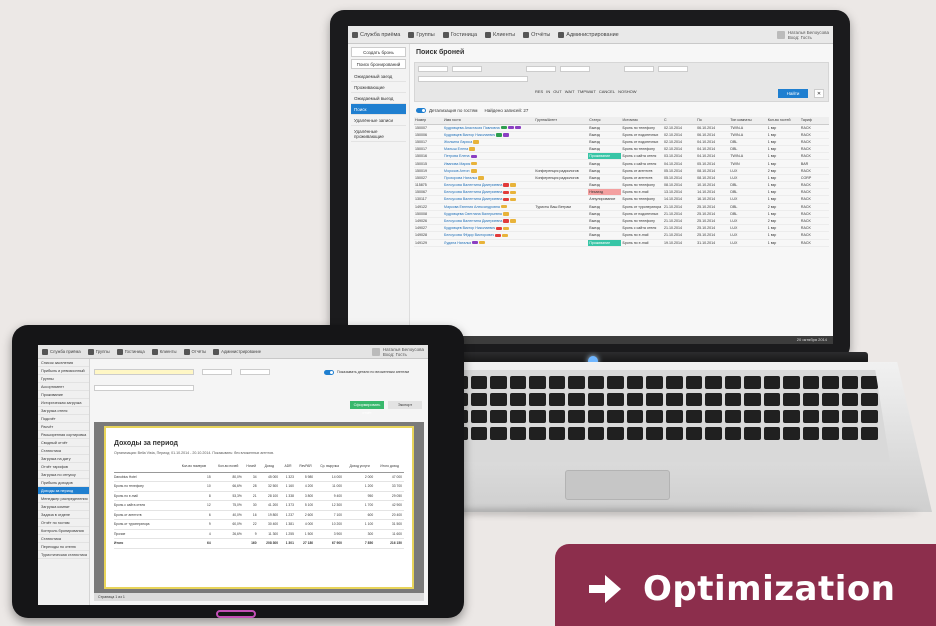 The height and width of the screenshot is (626, 936). Describe the element at coordinates (63, 491) in the screenshot. I see `sidebar-item: Доходы за период` at that location.